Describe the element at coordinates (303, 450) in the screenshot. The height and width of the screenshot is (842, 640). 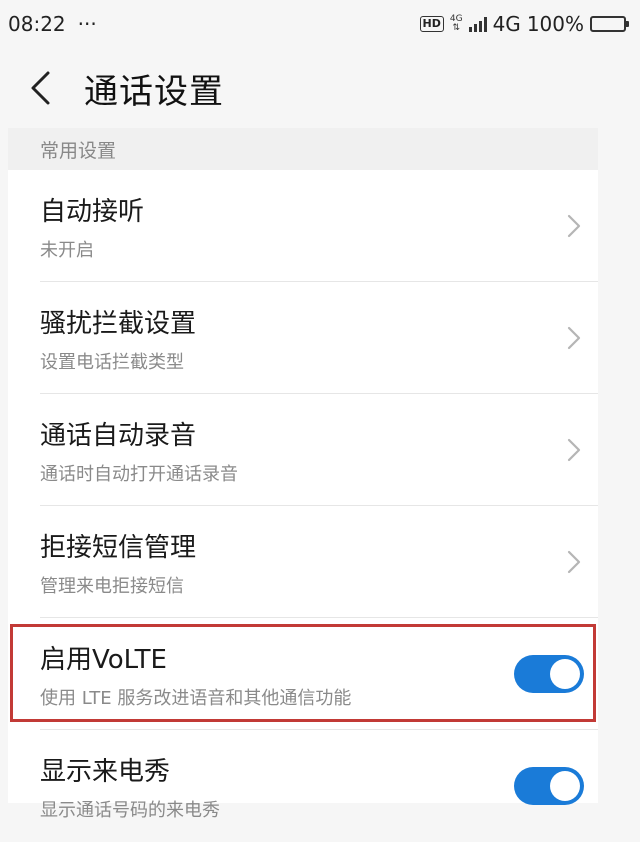
I see `setting-auto-record: 通话自动录音 通话时自动打开通话录音` at that location.